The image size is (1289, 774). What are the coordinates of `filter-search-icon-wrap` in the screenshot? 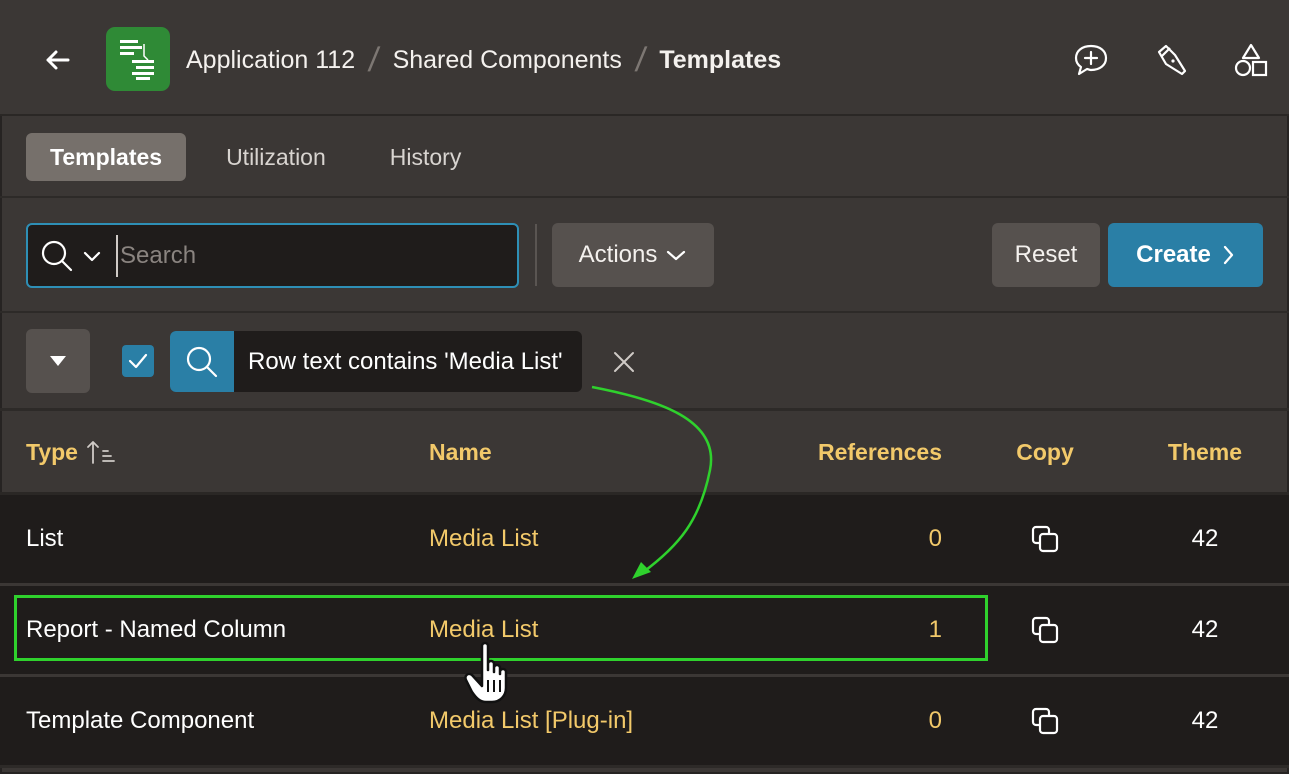 It's located at (202, 361).